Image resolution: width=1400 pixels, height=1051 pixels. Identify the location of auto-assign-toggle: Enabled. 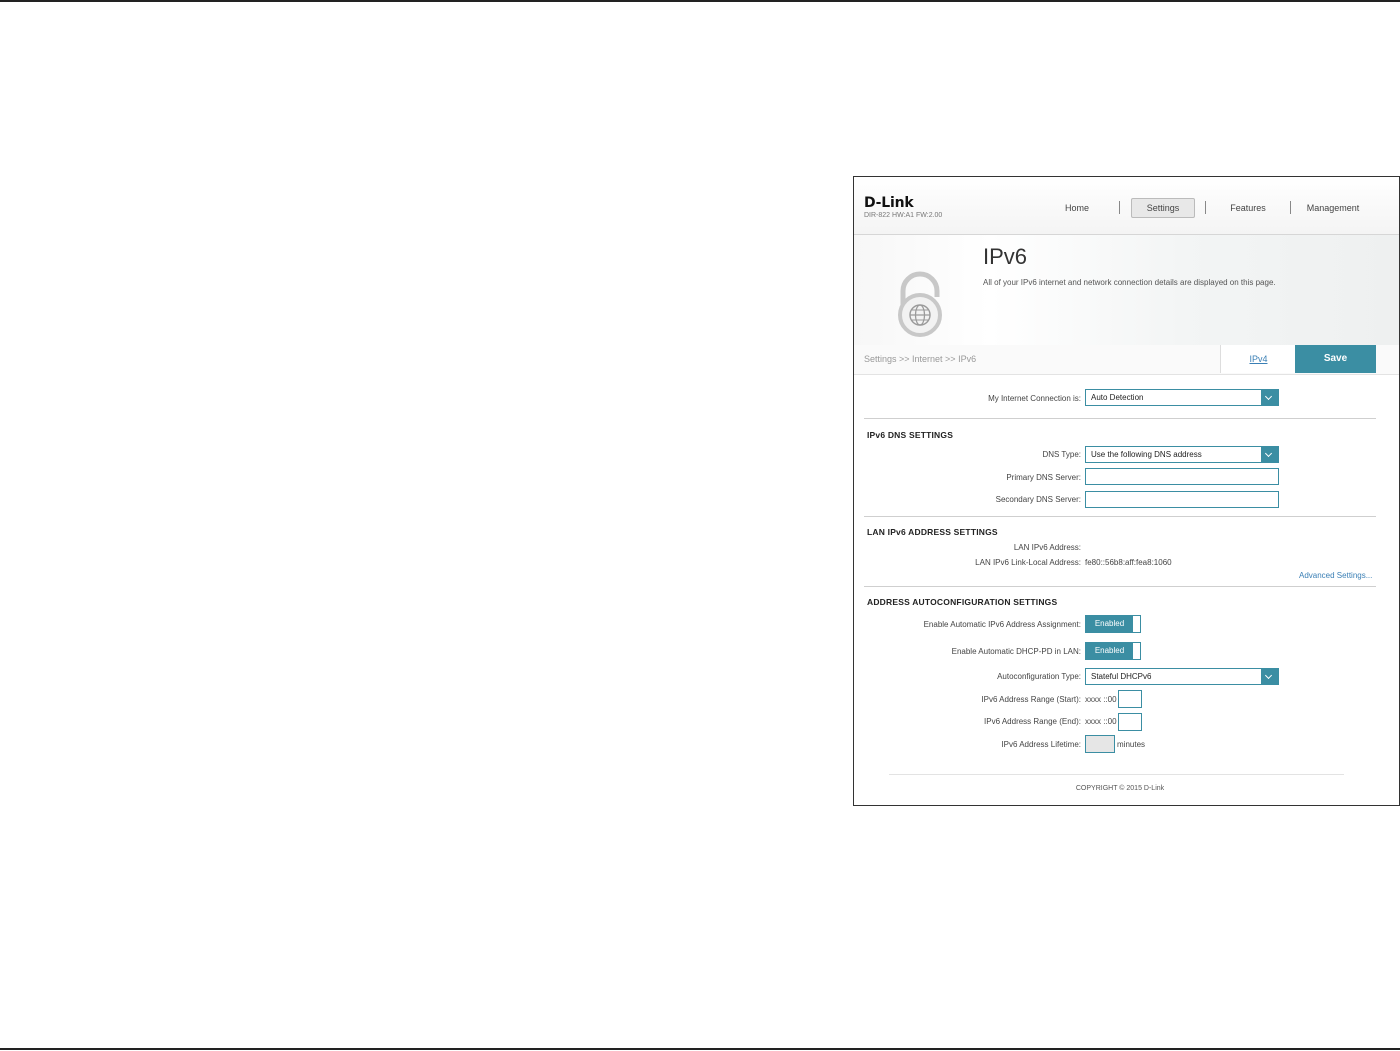
(1113, 624).